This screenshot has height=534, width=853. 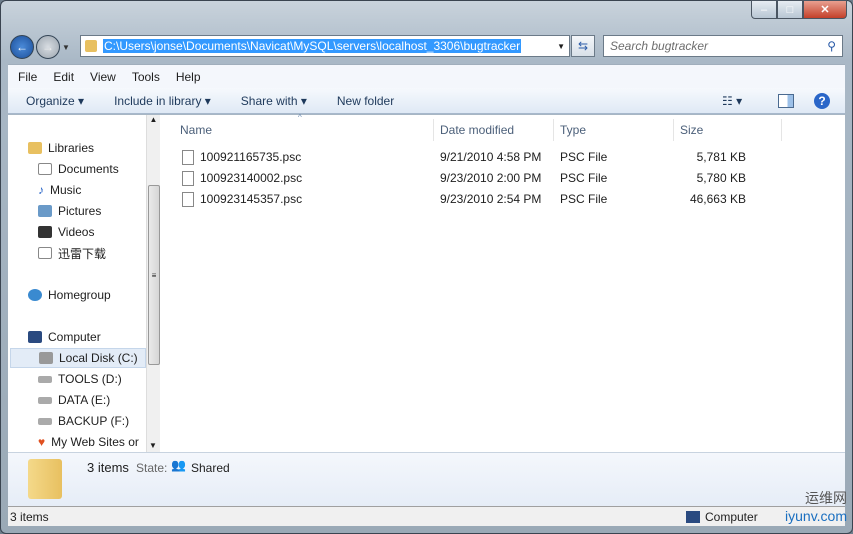 What do you see at coordinates (365, 101) in the screenshot?
I see `new-folder-button: New folder` at bounding box center [365, 101].